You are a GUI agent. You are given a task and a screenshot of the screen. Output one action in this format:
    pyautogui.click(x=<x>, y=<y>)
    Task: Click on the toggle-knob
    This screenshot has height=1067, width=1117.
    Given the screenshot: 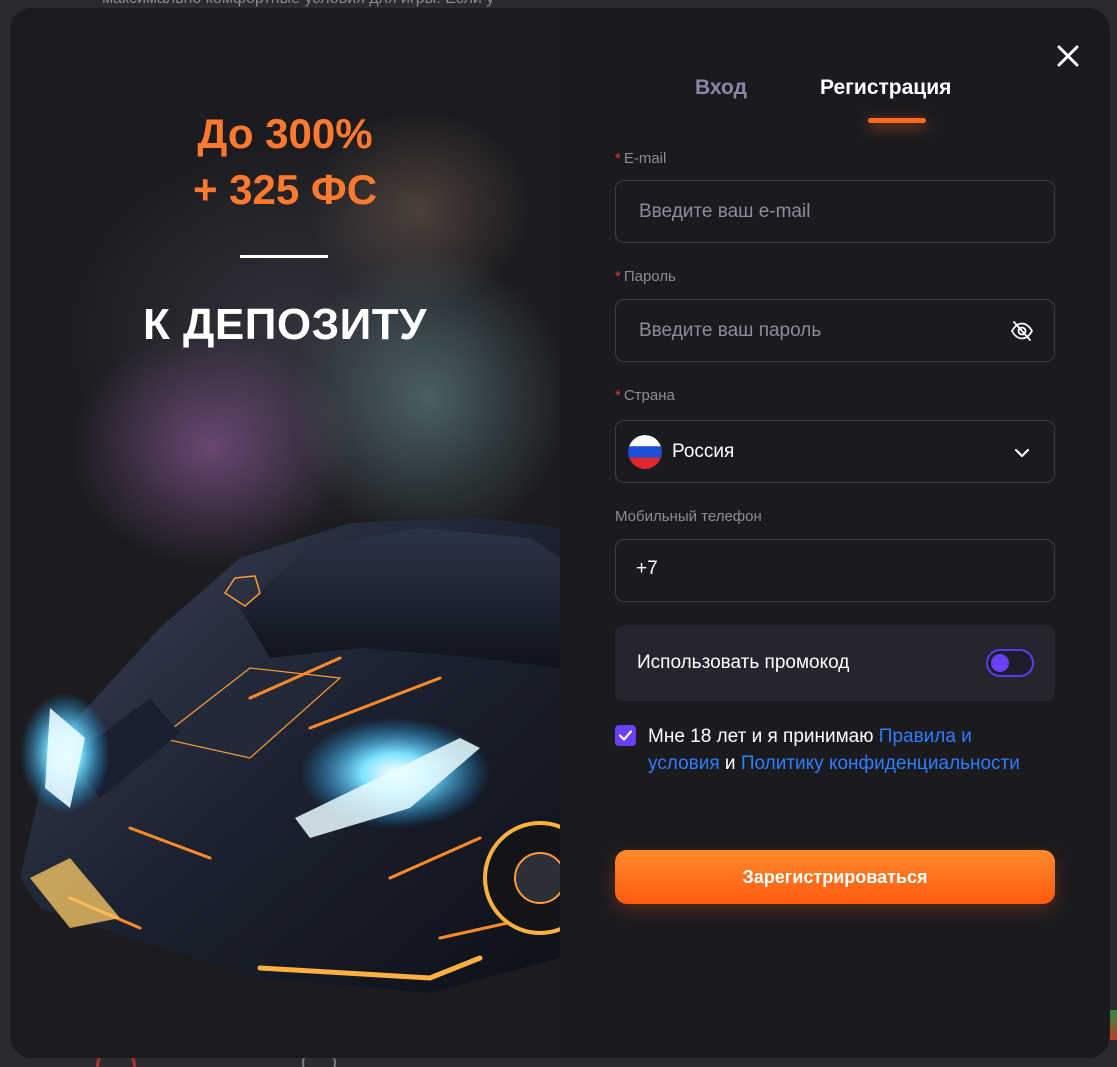 What is the action you would take?
    pyautogui.click(x=1000, y=663)
    